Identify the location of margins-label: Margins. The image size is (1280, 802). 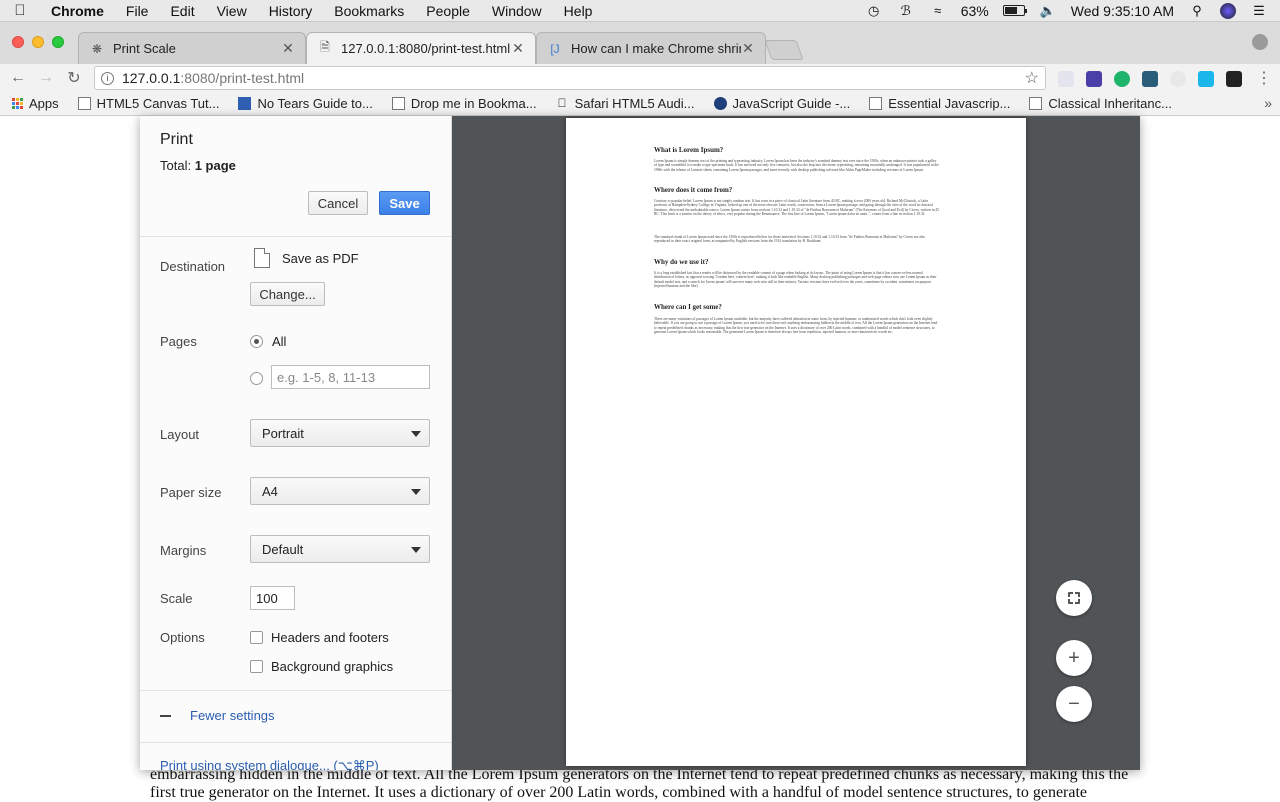
(183, 550).